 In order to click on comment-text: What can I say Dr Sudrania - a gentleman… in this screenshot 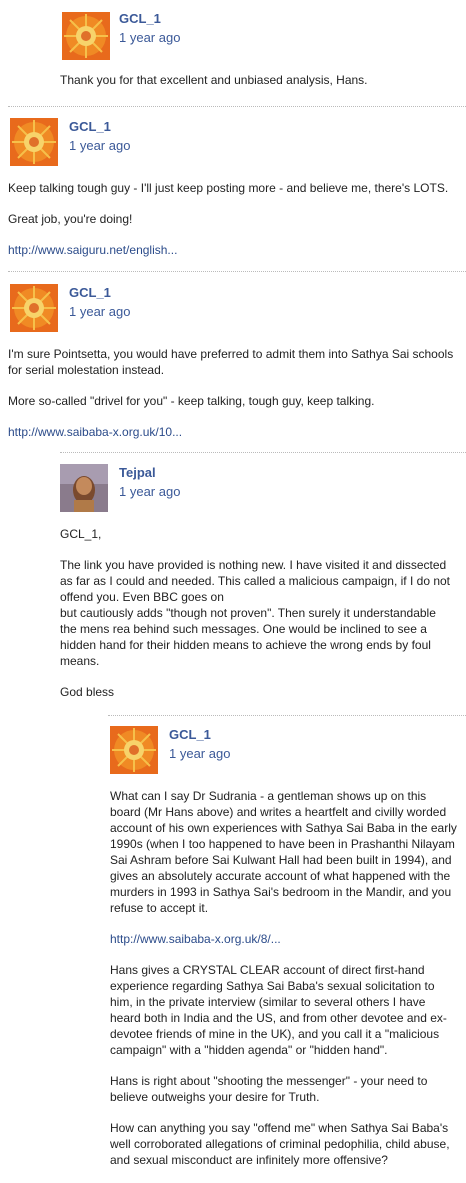, I will do `click(283, 852)`.